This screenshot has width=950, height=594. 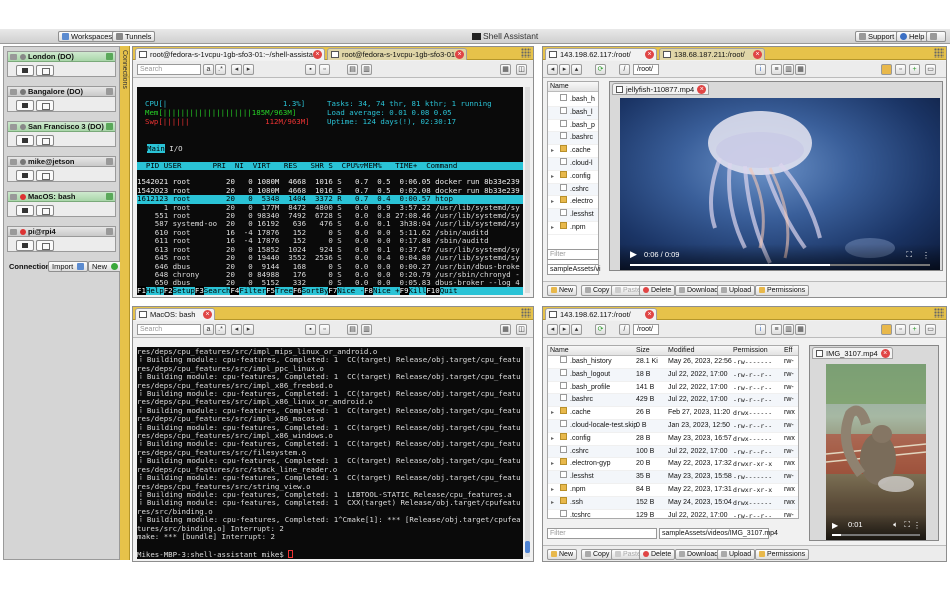 What do you see at coordinates (573, 190) in the screenshot?
I see `file-row: .cshrc` at bounding box center [573, 190].